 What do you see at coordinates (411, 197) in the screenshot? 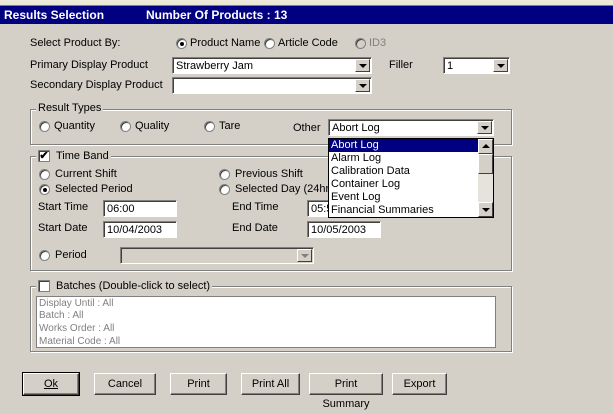
I see `list-item: Event Log` at bounding box center [411, 197].